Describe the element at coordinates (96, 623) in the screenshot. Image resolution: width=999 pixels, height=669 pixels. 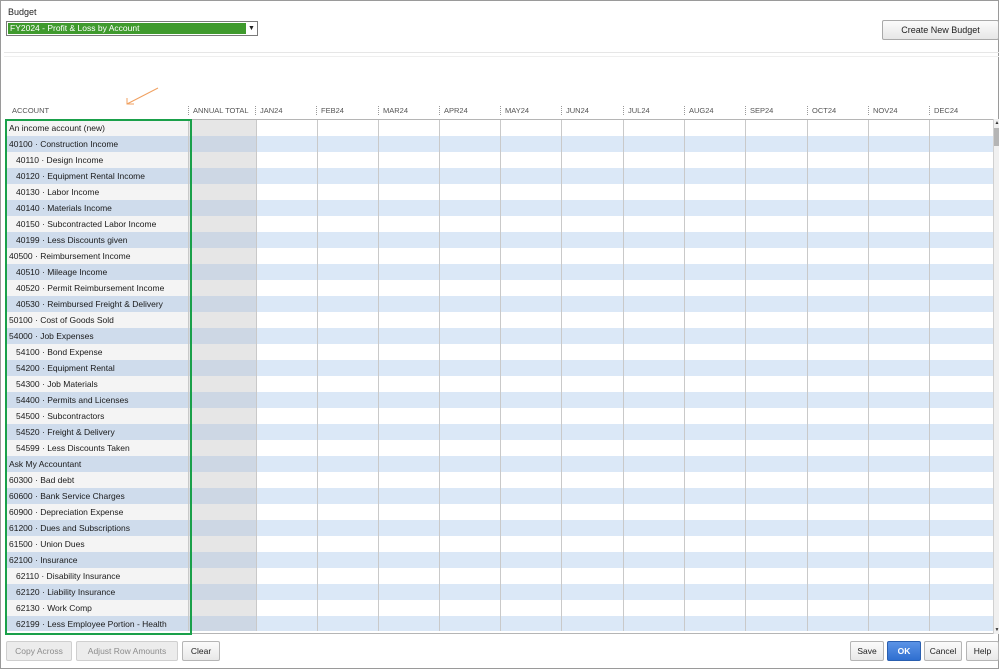
I see `account-cell: 62199 · Less Employee Portion - Health` at that location.